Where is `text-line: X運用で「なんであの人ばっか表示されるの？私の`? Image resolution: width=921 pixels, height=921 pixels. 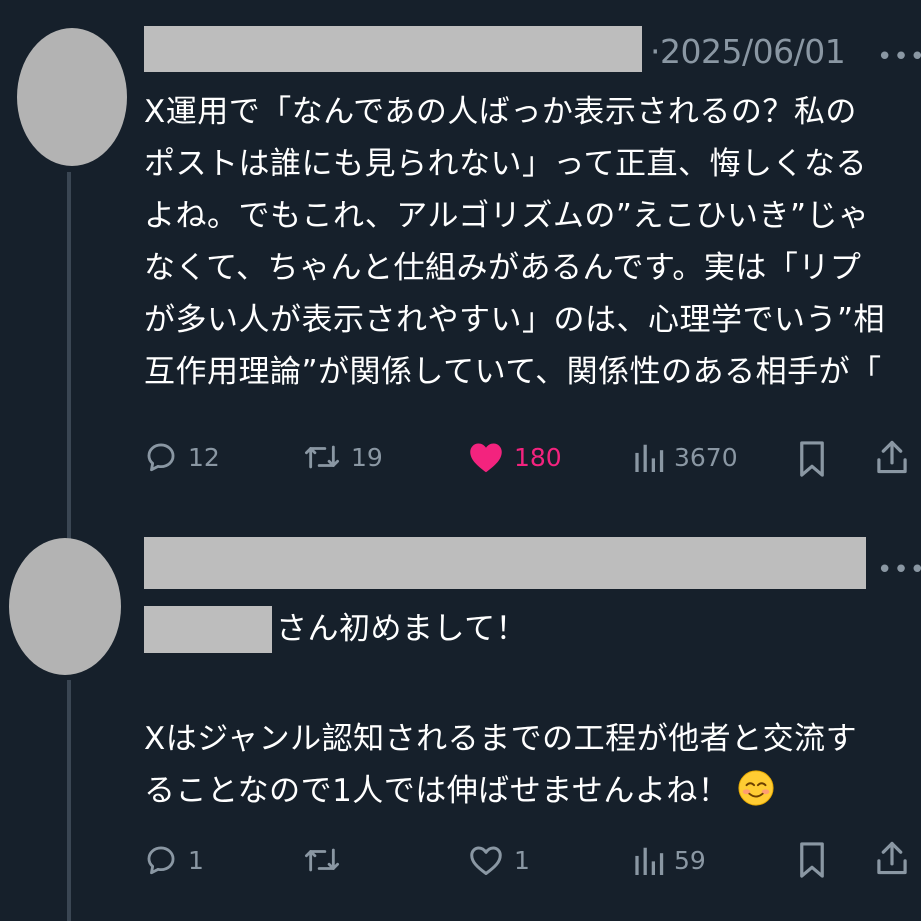 text-line: X運用で「なんであの人ばっか表示されるの？私の is located at coordinates (500, 112).